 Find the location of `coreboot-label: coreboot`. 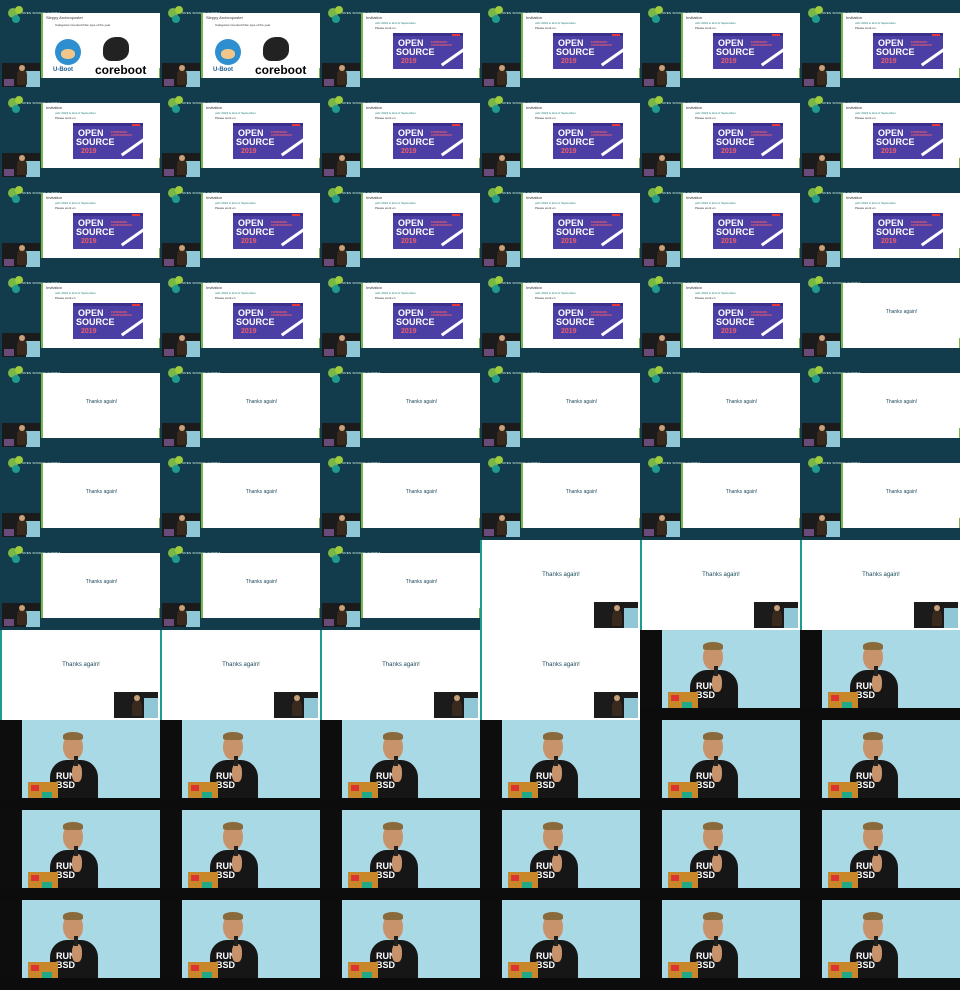

coreboot-label: coreboot is located at coordinates (121, 70).